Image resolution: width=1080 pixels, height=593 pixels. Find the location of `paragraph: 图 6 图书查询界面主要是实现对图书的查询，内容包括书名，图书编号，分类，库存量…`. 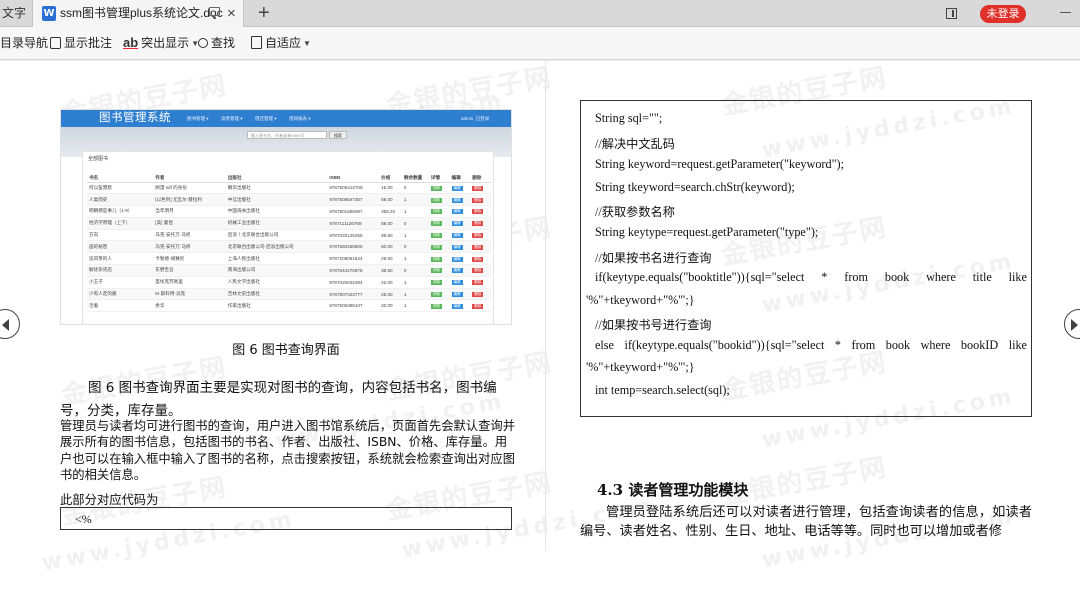

paragraph: 图 6 图书查询界面主要是实现对图书的查询，内容包括书名，图书编号，分类，库存量… is located at coordinates (278, 399).